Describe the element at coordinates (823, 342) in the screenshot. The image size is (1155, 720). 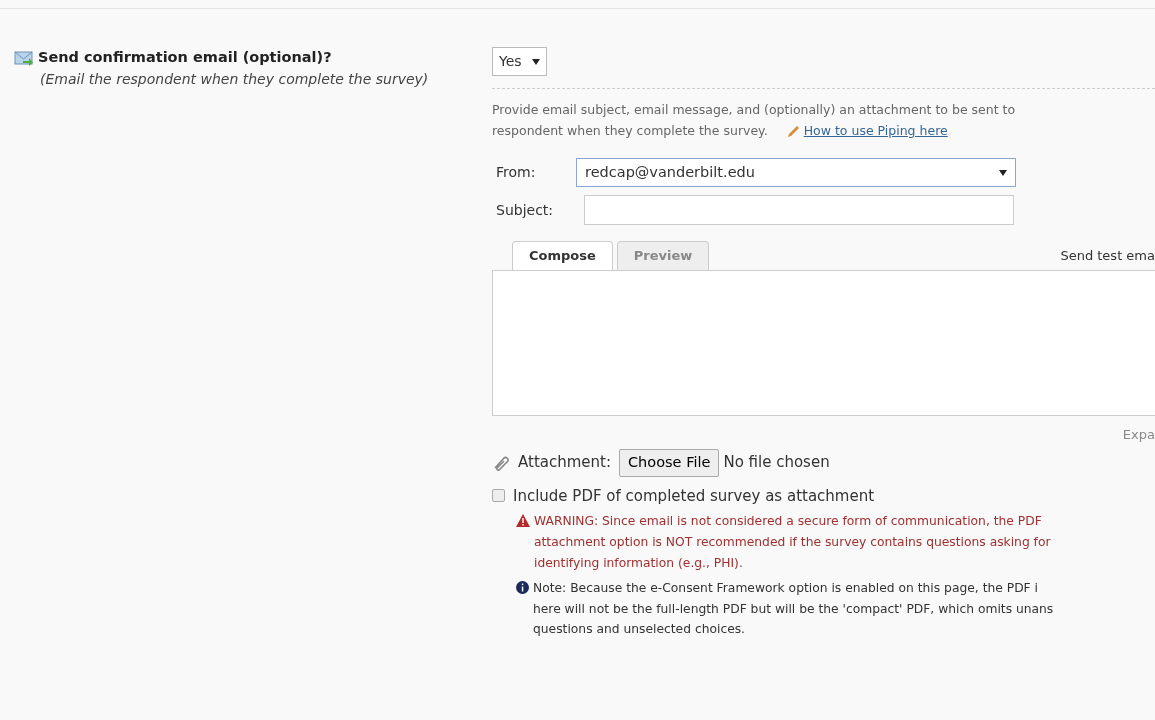
I see `message-editor` at that location.